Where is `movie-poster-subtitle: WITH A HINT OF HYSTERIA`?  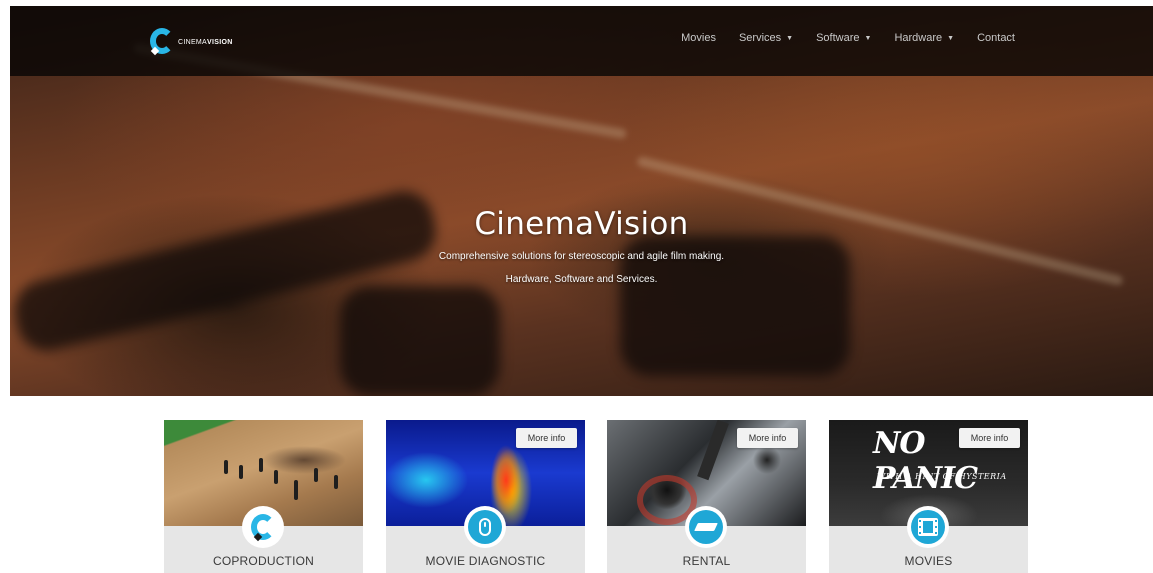
movie-poster-subtitle: WITH A HINT OF HYSTERIA is located at coordinates (942, 476).